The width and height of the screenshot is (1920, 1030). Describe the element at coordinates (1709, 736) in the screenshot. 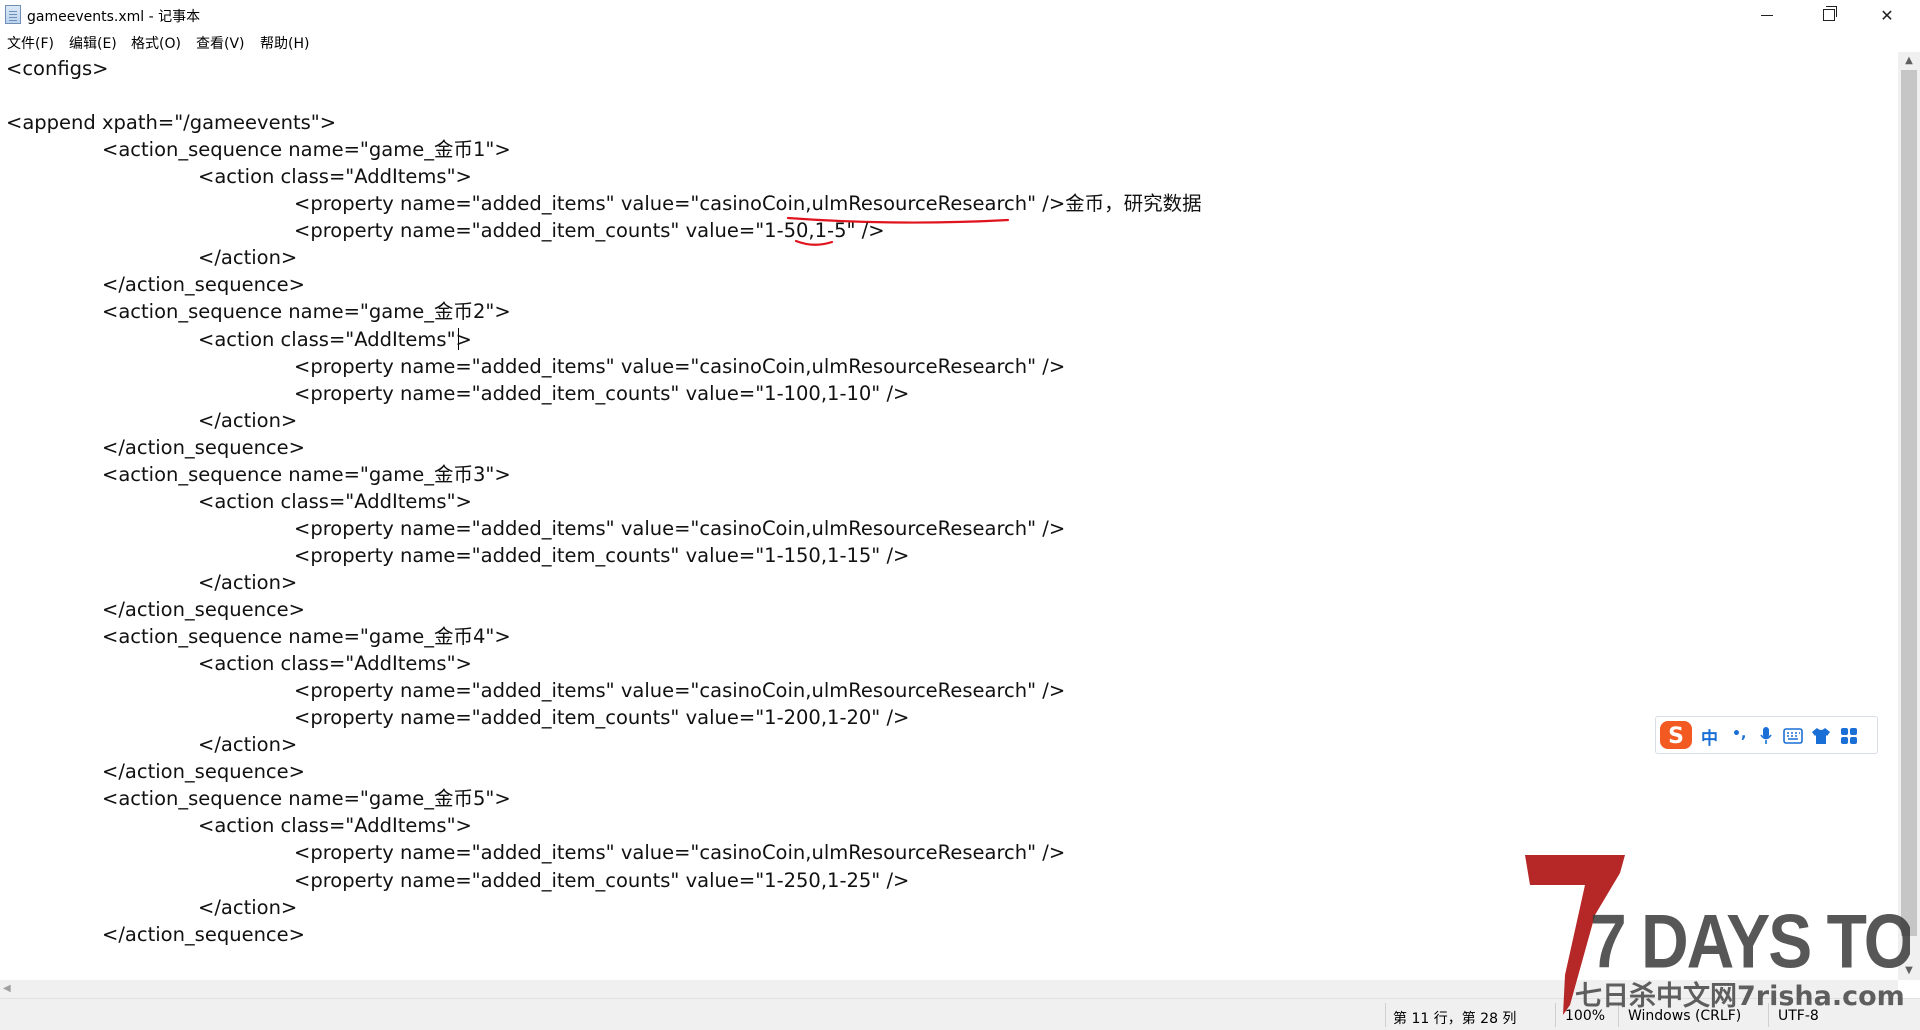

I see `ime-mode-toggle: 中` at that location.